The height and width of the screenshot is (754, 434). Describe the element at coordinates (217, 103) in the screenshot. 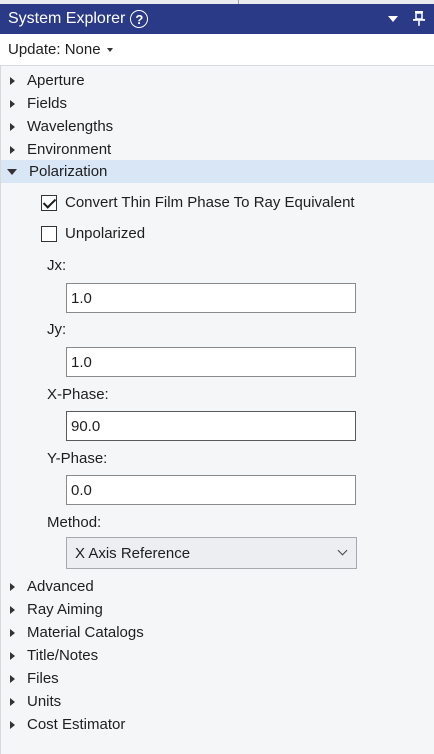

I see `tree-item-fields: Fields` at that location.